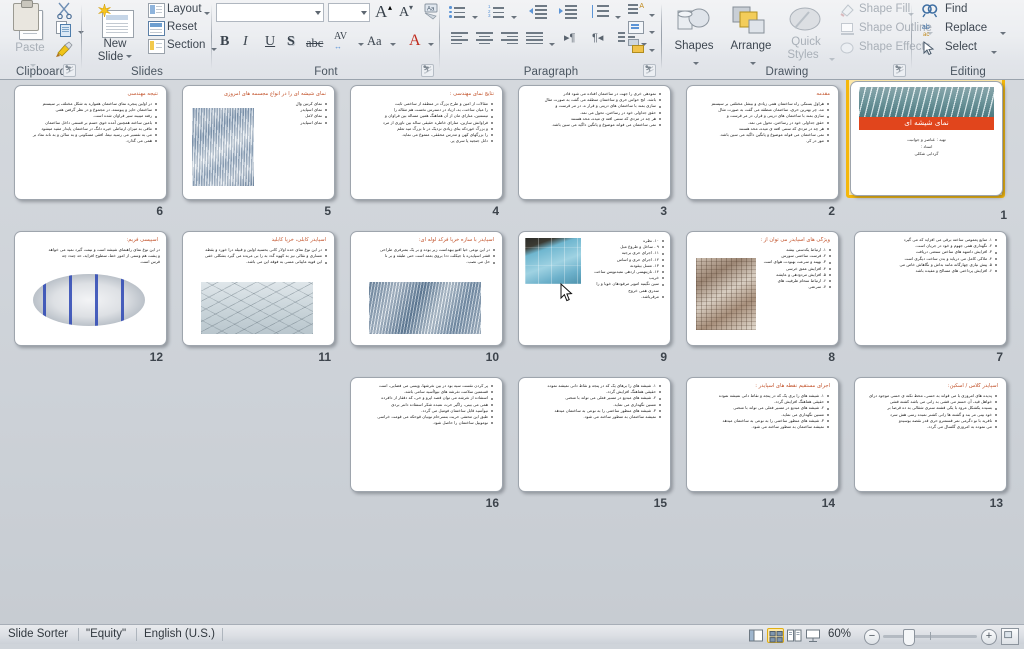 Image resolution: width=1024 pixels, height=649 pixels. Describe the element at coordinates (694, 46) in the screenshot. I see `shapes-button-label: Shapes` at that location.